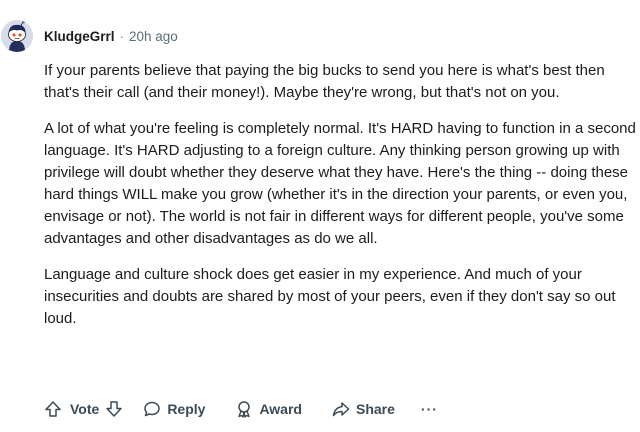 The image size is (640, 432). Describe the element at coordinates (375, 409) in the screenshot. I see `share-label: Share` at that location.